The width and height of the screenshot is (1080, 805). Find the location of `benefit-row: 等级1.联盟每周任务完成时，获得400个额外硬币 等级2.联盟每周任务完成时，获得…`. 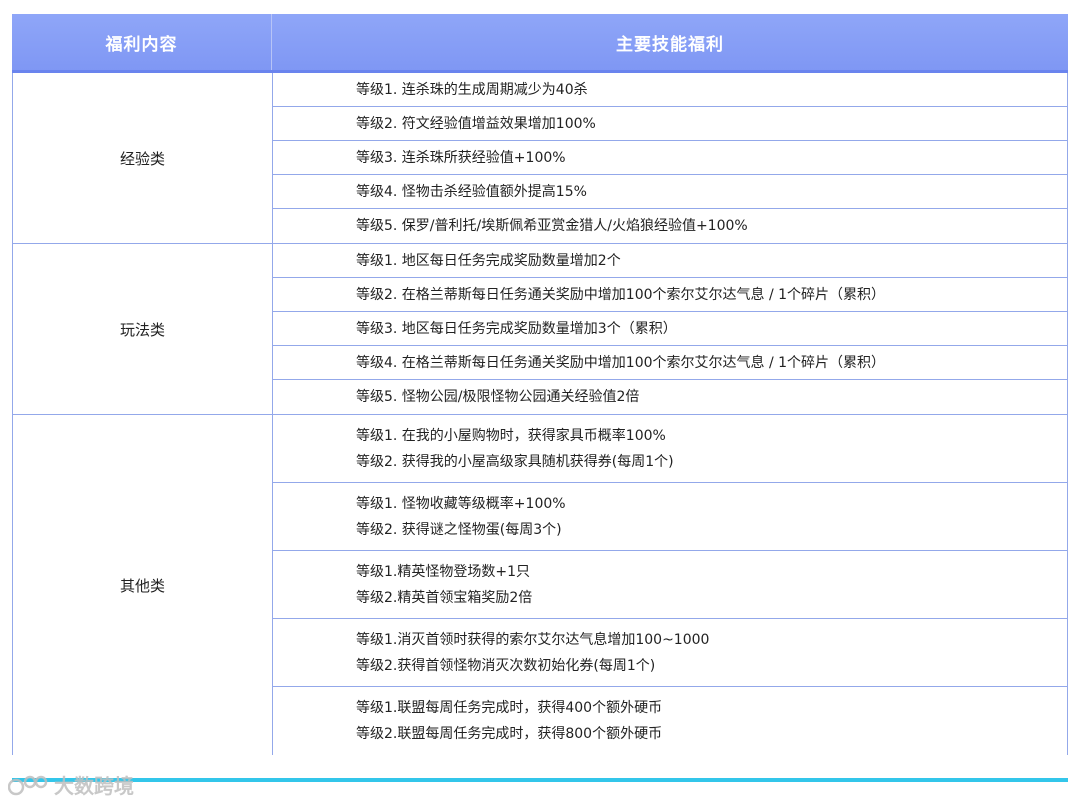

benefit-row: 等级1.联盟每周任务完成时，获得400个额外硬币 等级2.联盟每周任务完成时，获得… is located at coordinates (670, 721).